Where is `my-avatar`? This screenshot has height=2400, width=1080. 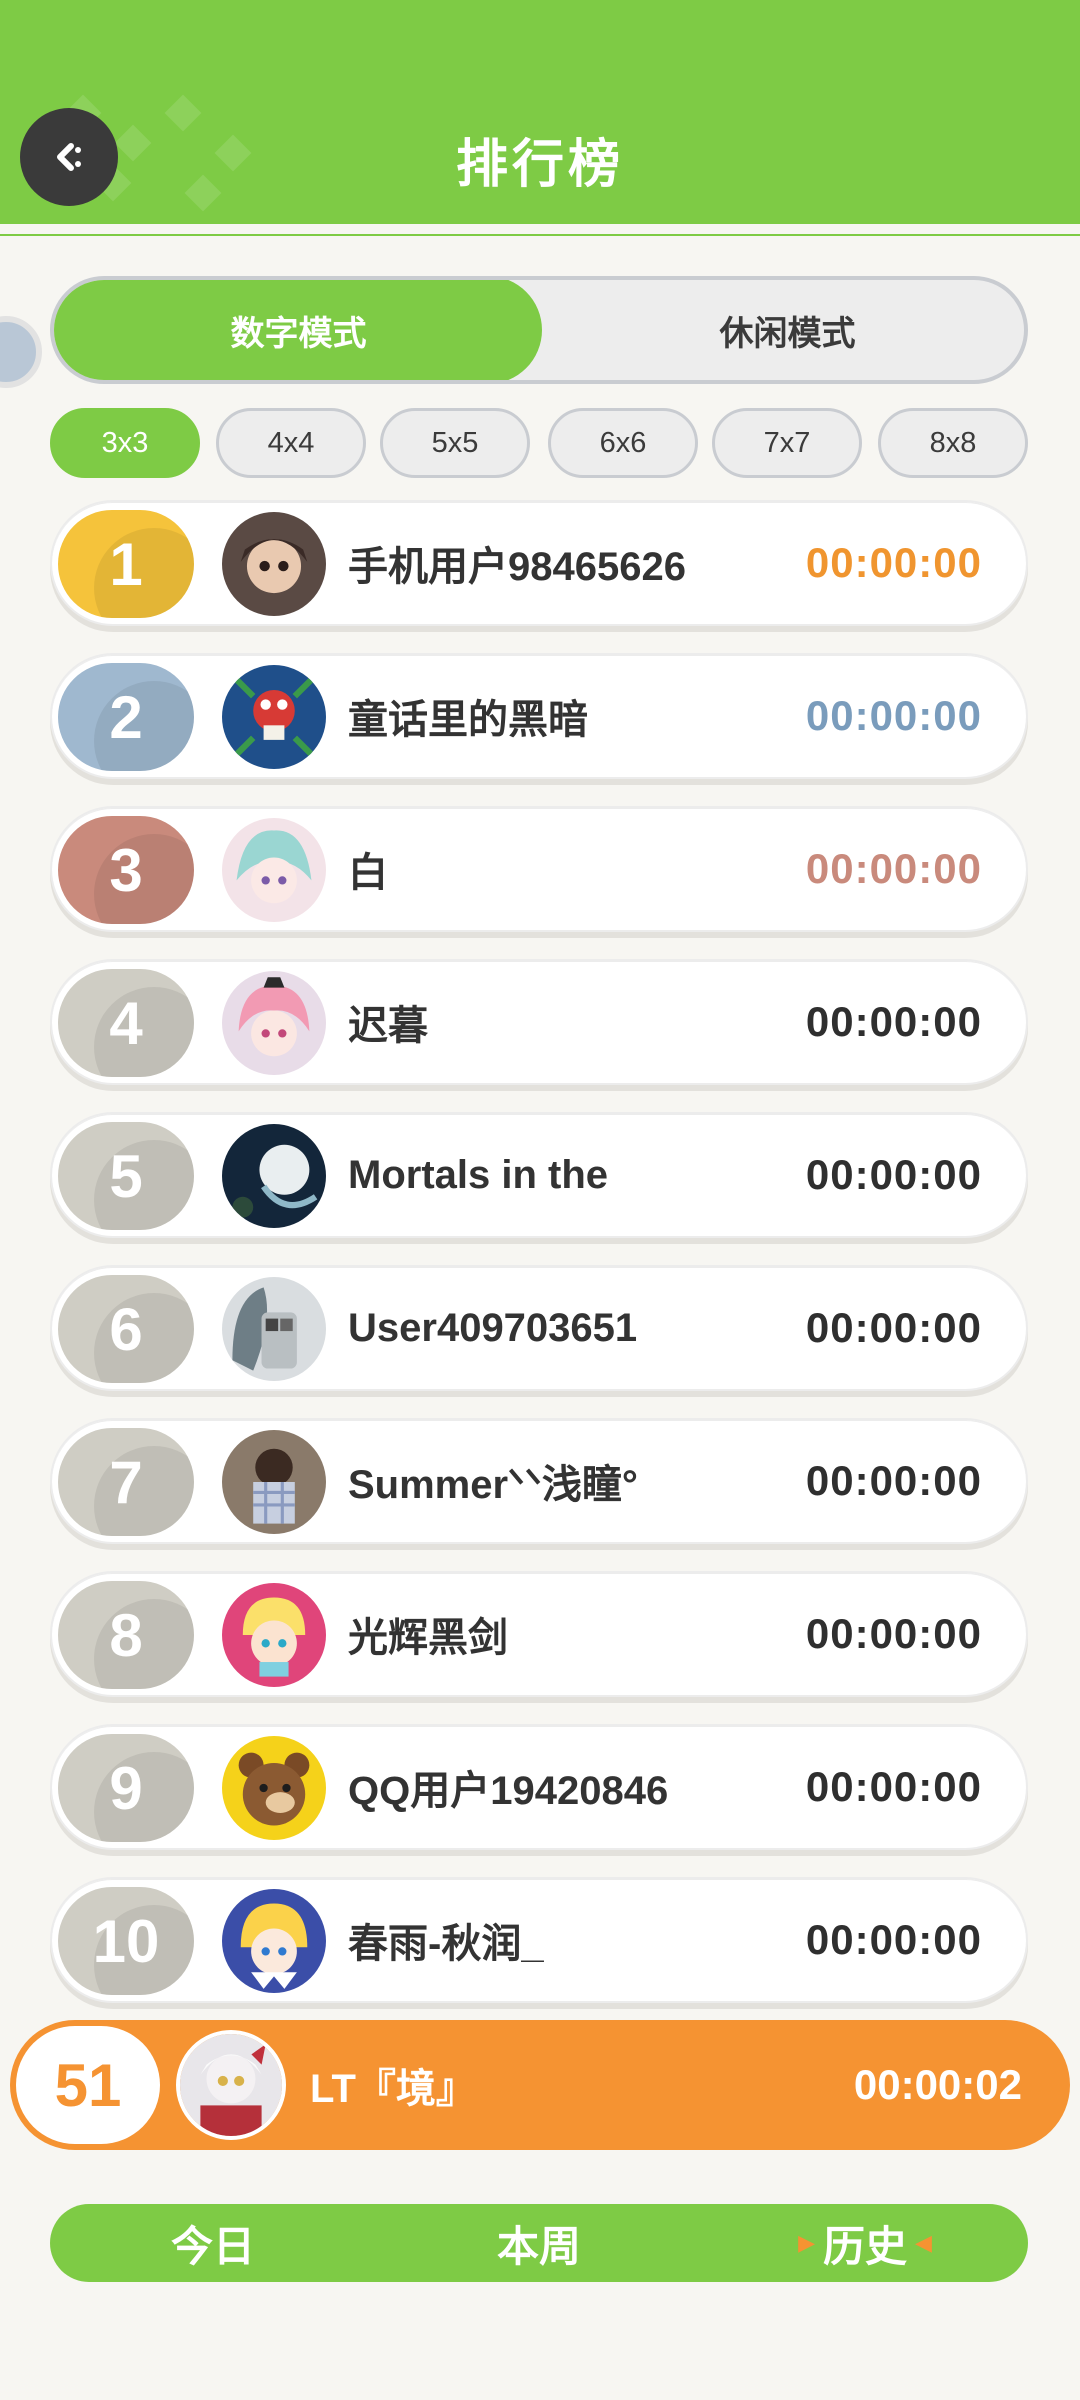 my-avatar is located at coordinates (231, 2085).